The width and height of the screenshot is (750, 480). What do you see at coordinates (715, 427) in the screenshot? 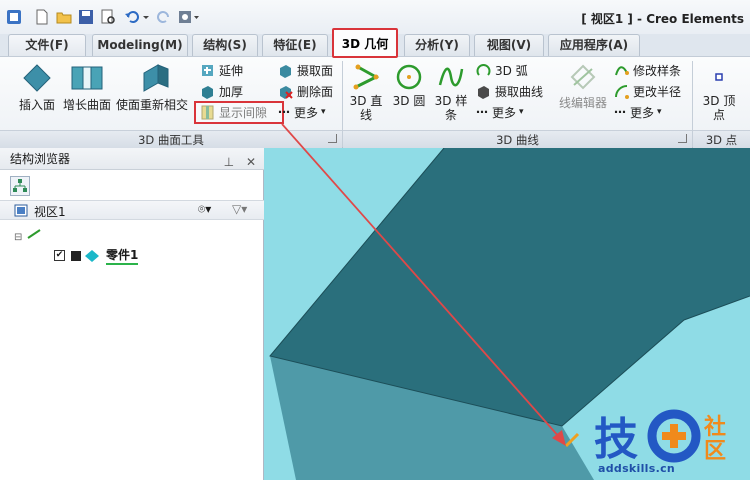
I see `watermark-char-sub1: 社` at bounding box center [715, 427].